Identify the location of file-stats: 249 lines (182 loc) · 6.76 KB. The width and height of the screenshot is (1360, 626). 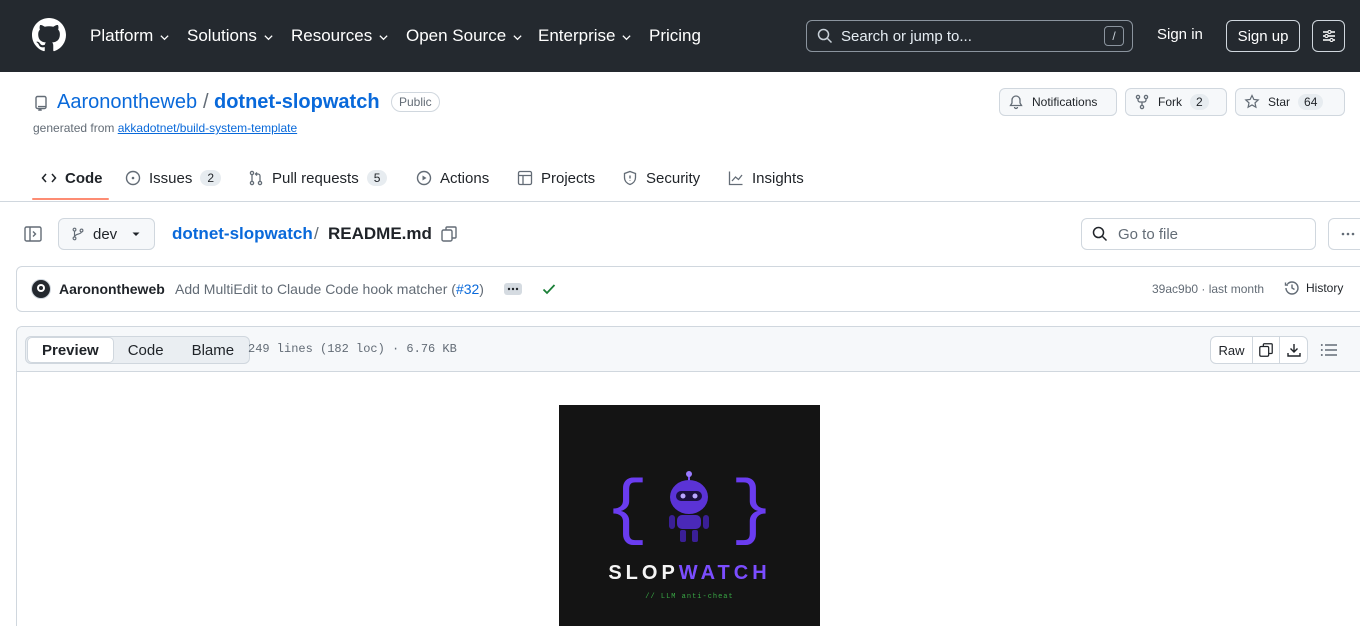
(352, 349).